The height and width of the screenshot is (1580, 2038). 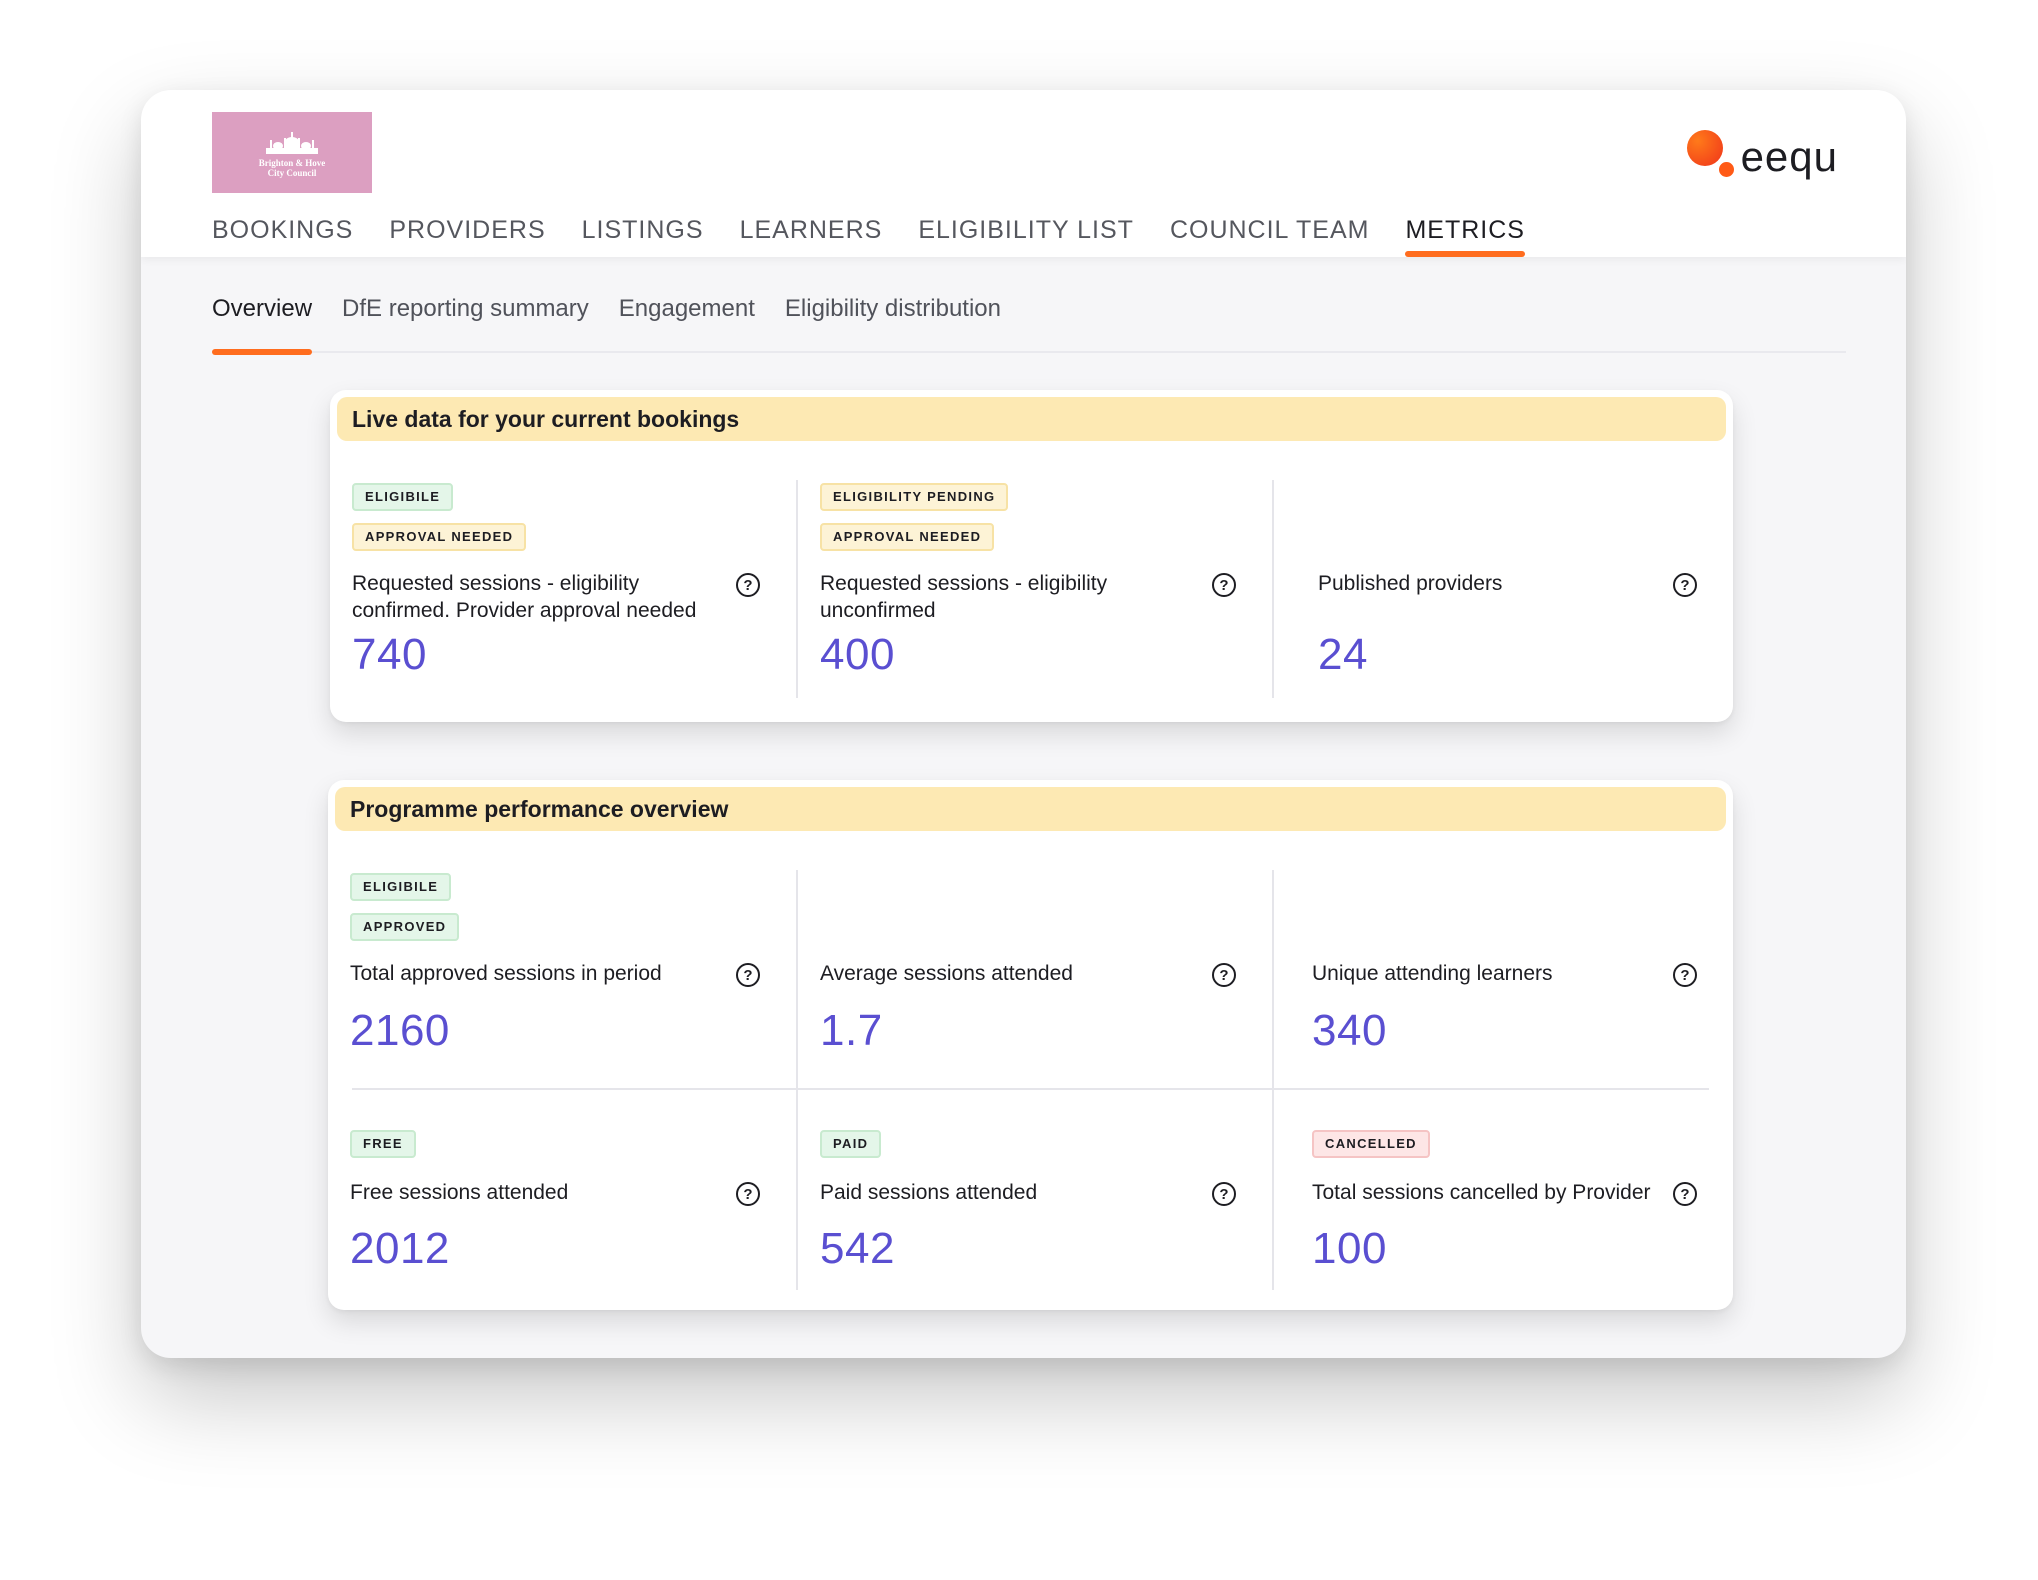 I want to click on metric-label: Free sessions attended, so click(x=459, y=1192).